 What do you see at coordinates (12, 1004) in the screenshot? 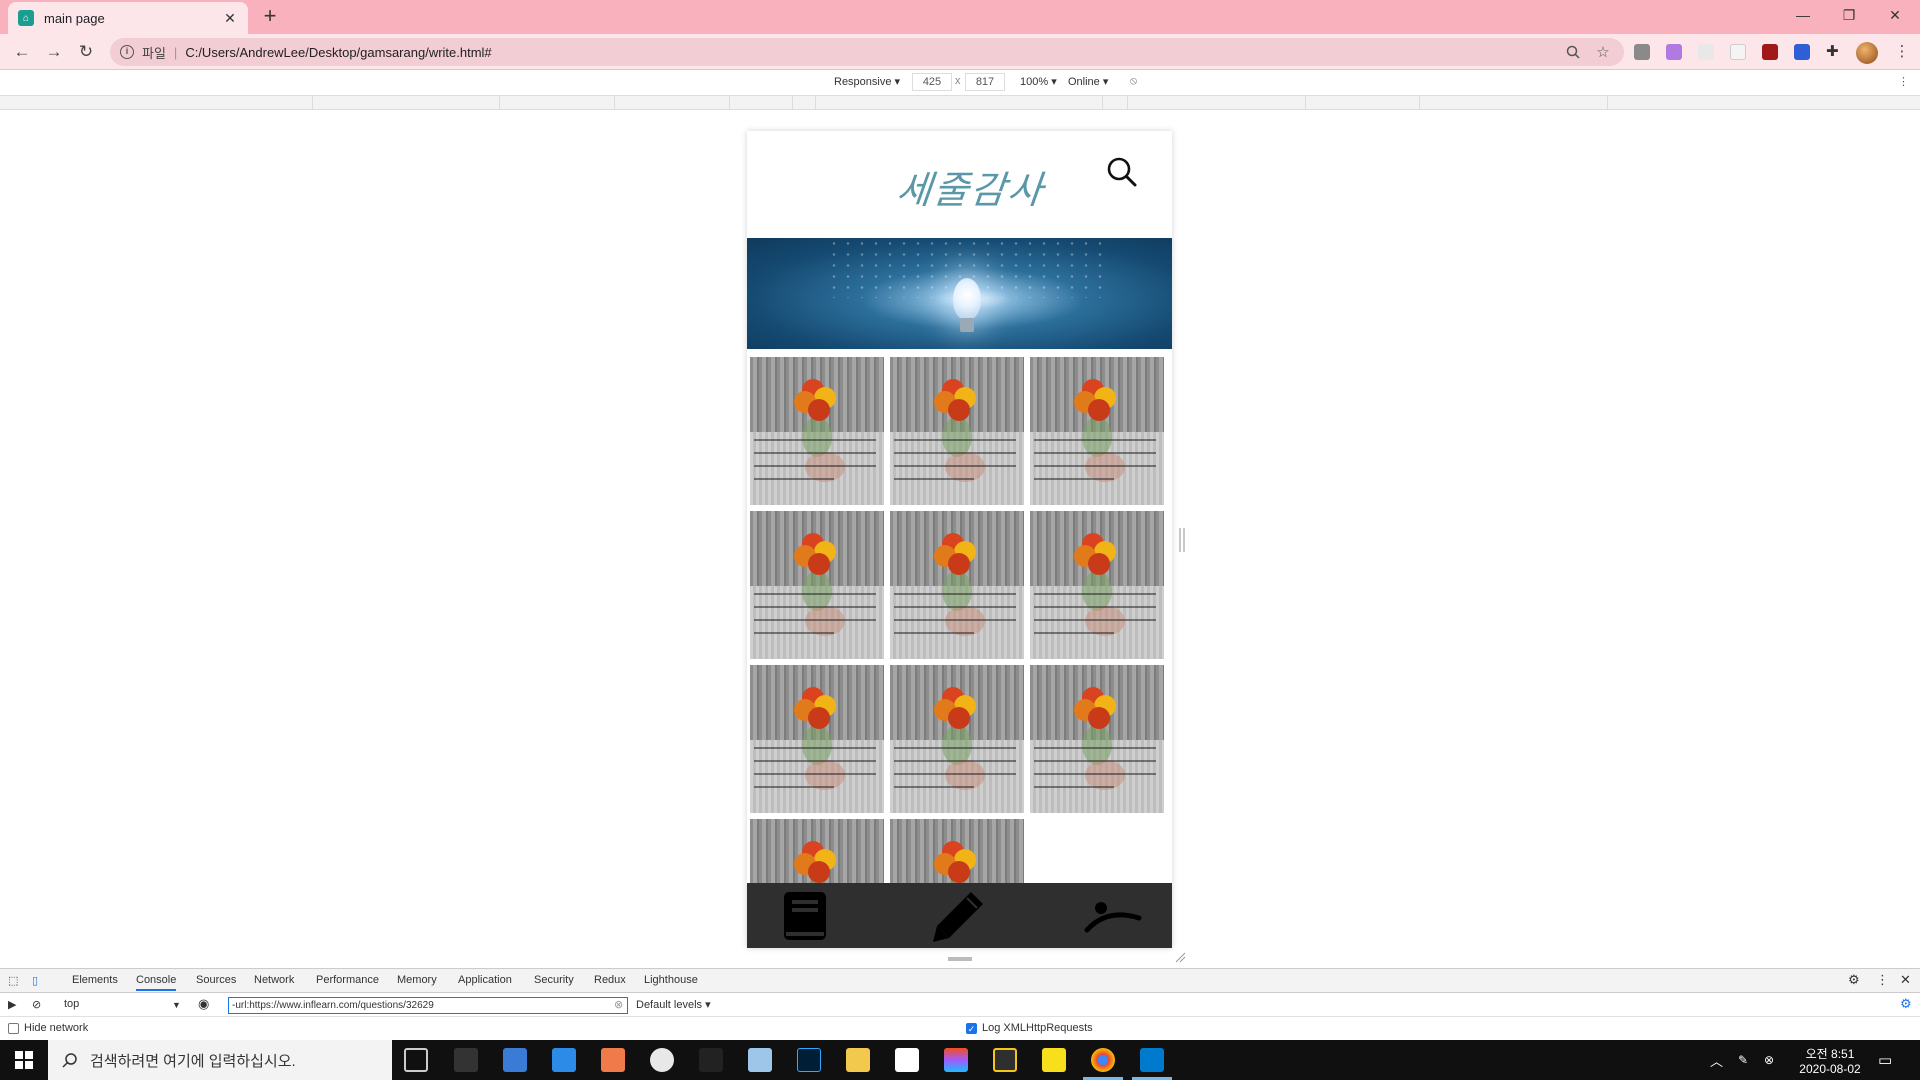
I see `console-sidebar-icon: ▶` at bounding box center [12, 1004].